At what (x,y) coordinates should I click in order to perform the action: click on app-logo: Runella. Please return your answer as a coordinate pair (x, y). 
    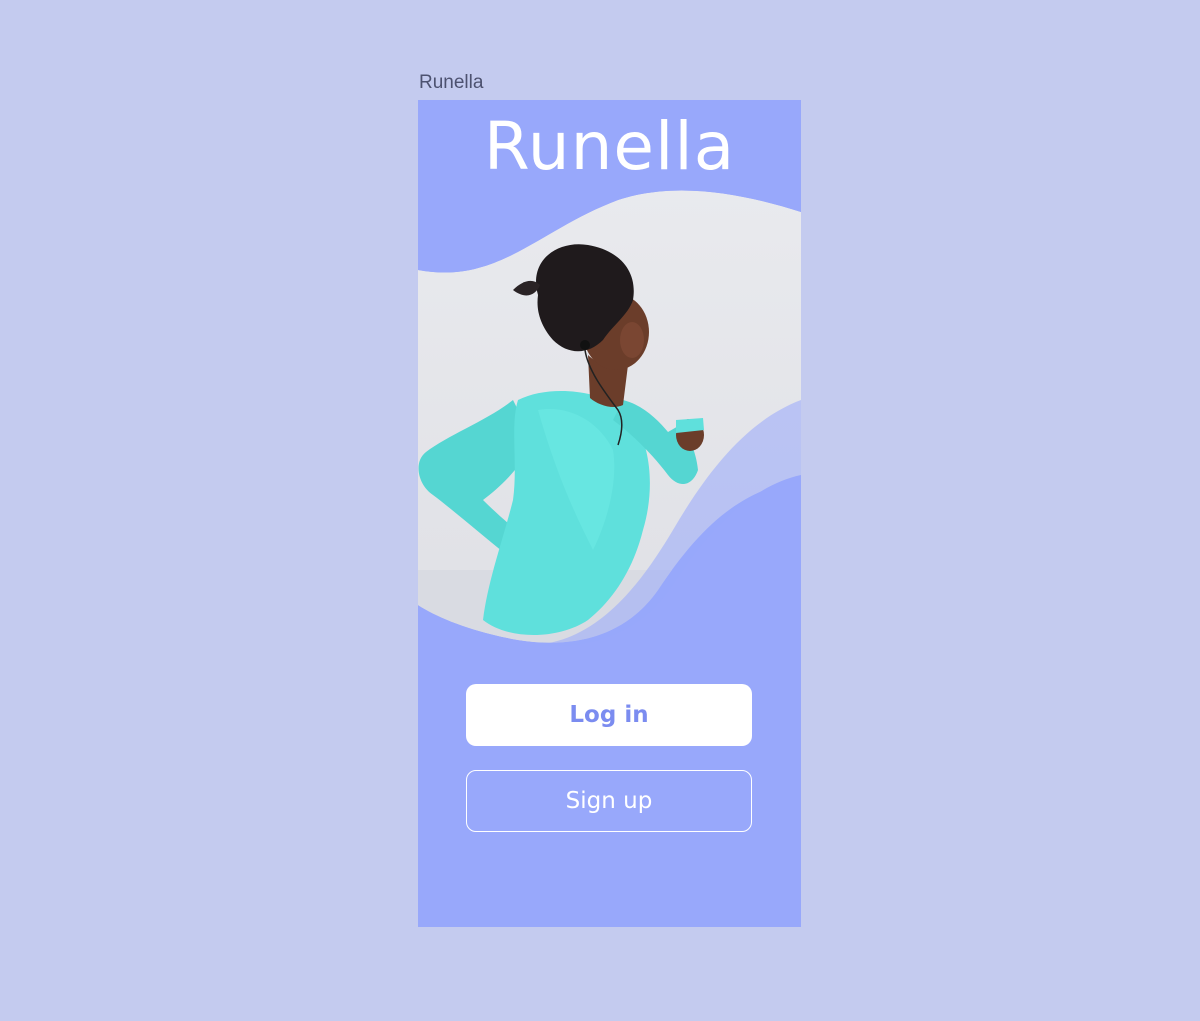
    Looking at the image, I should click on (609, 146).